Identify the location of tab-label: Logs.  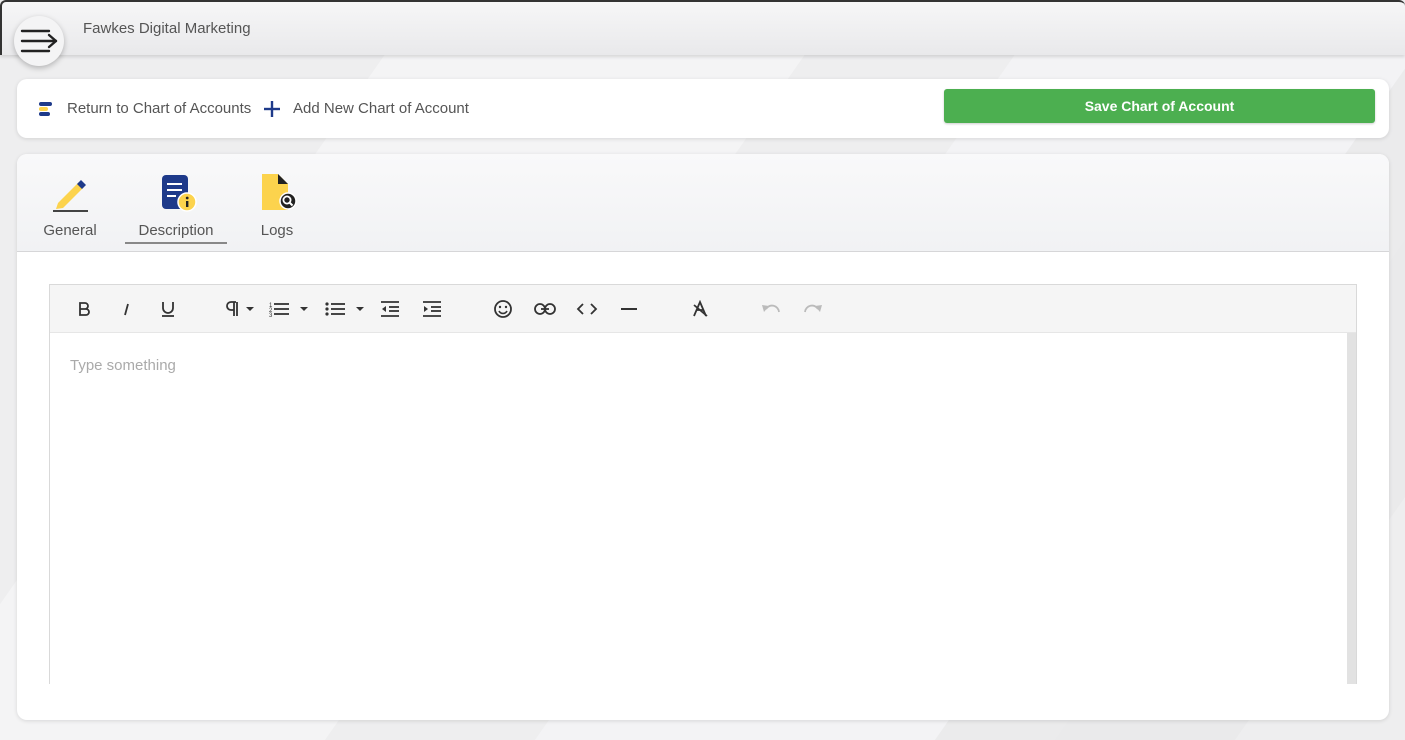
(277, 230).